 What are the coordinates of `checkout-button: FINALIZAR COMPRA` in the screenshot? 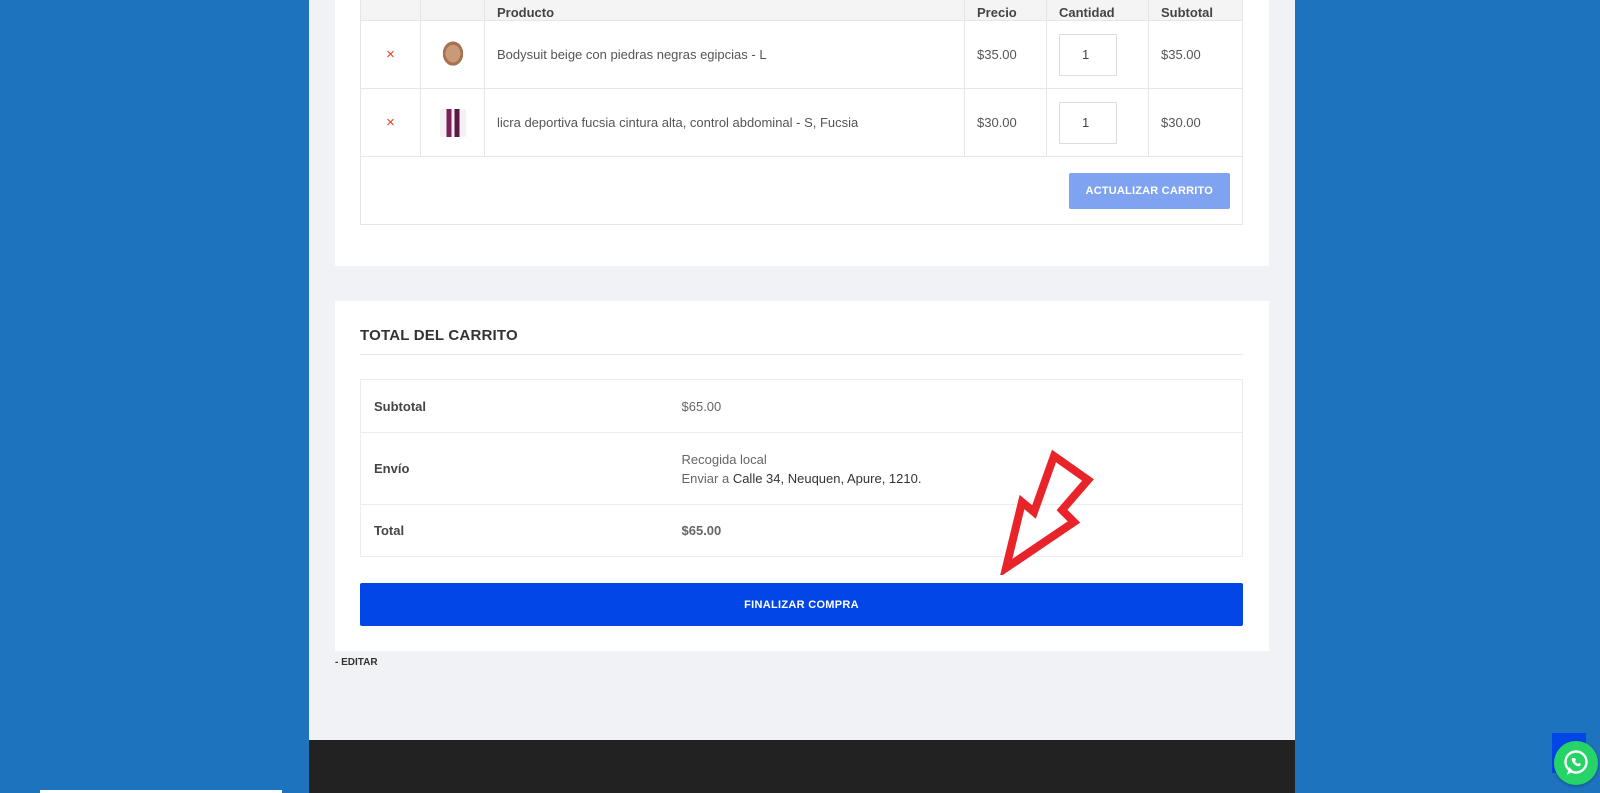 It's located at (801, 604).